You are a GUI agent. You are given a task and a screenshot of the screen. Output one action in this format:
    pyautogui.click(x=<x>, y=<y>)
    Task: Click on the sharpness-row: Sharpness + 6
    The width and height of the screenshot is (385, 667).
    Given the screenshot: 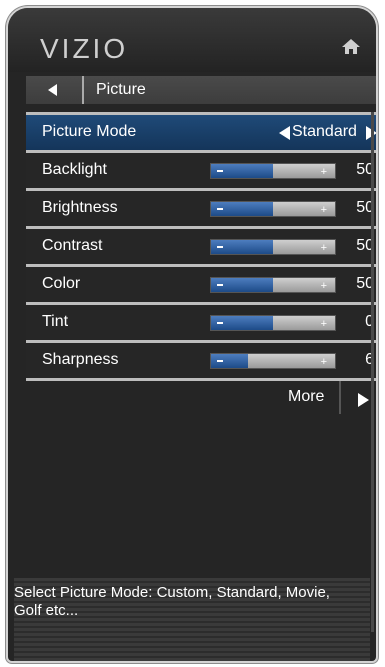 What is the action you would take?
    pyautogui.click(x=201, y=359)
    